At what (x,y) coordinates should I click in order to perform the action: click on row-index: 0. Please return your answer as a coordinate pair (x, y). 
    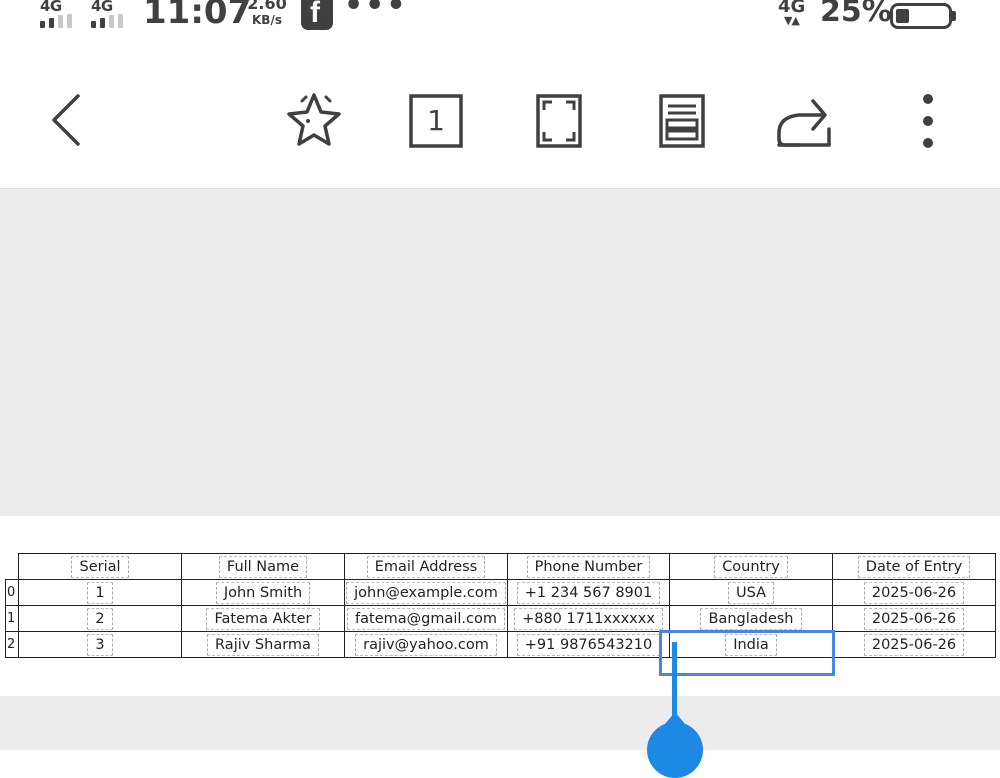
    Looking at the image, I should click on (12, 592).